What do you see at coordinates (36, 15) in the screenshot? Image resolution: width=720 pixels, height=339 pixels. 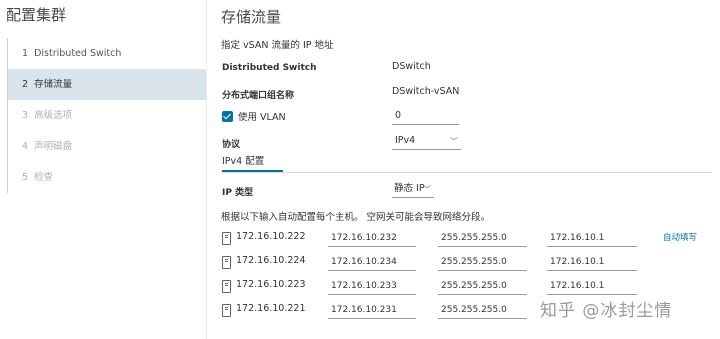 I see `wizard-title: 配置集群` at bounding box center [36, 15].